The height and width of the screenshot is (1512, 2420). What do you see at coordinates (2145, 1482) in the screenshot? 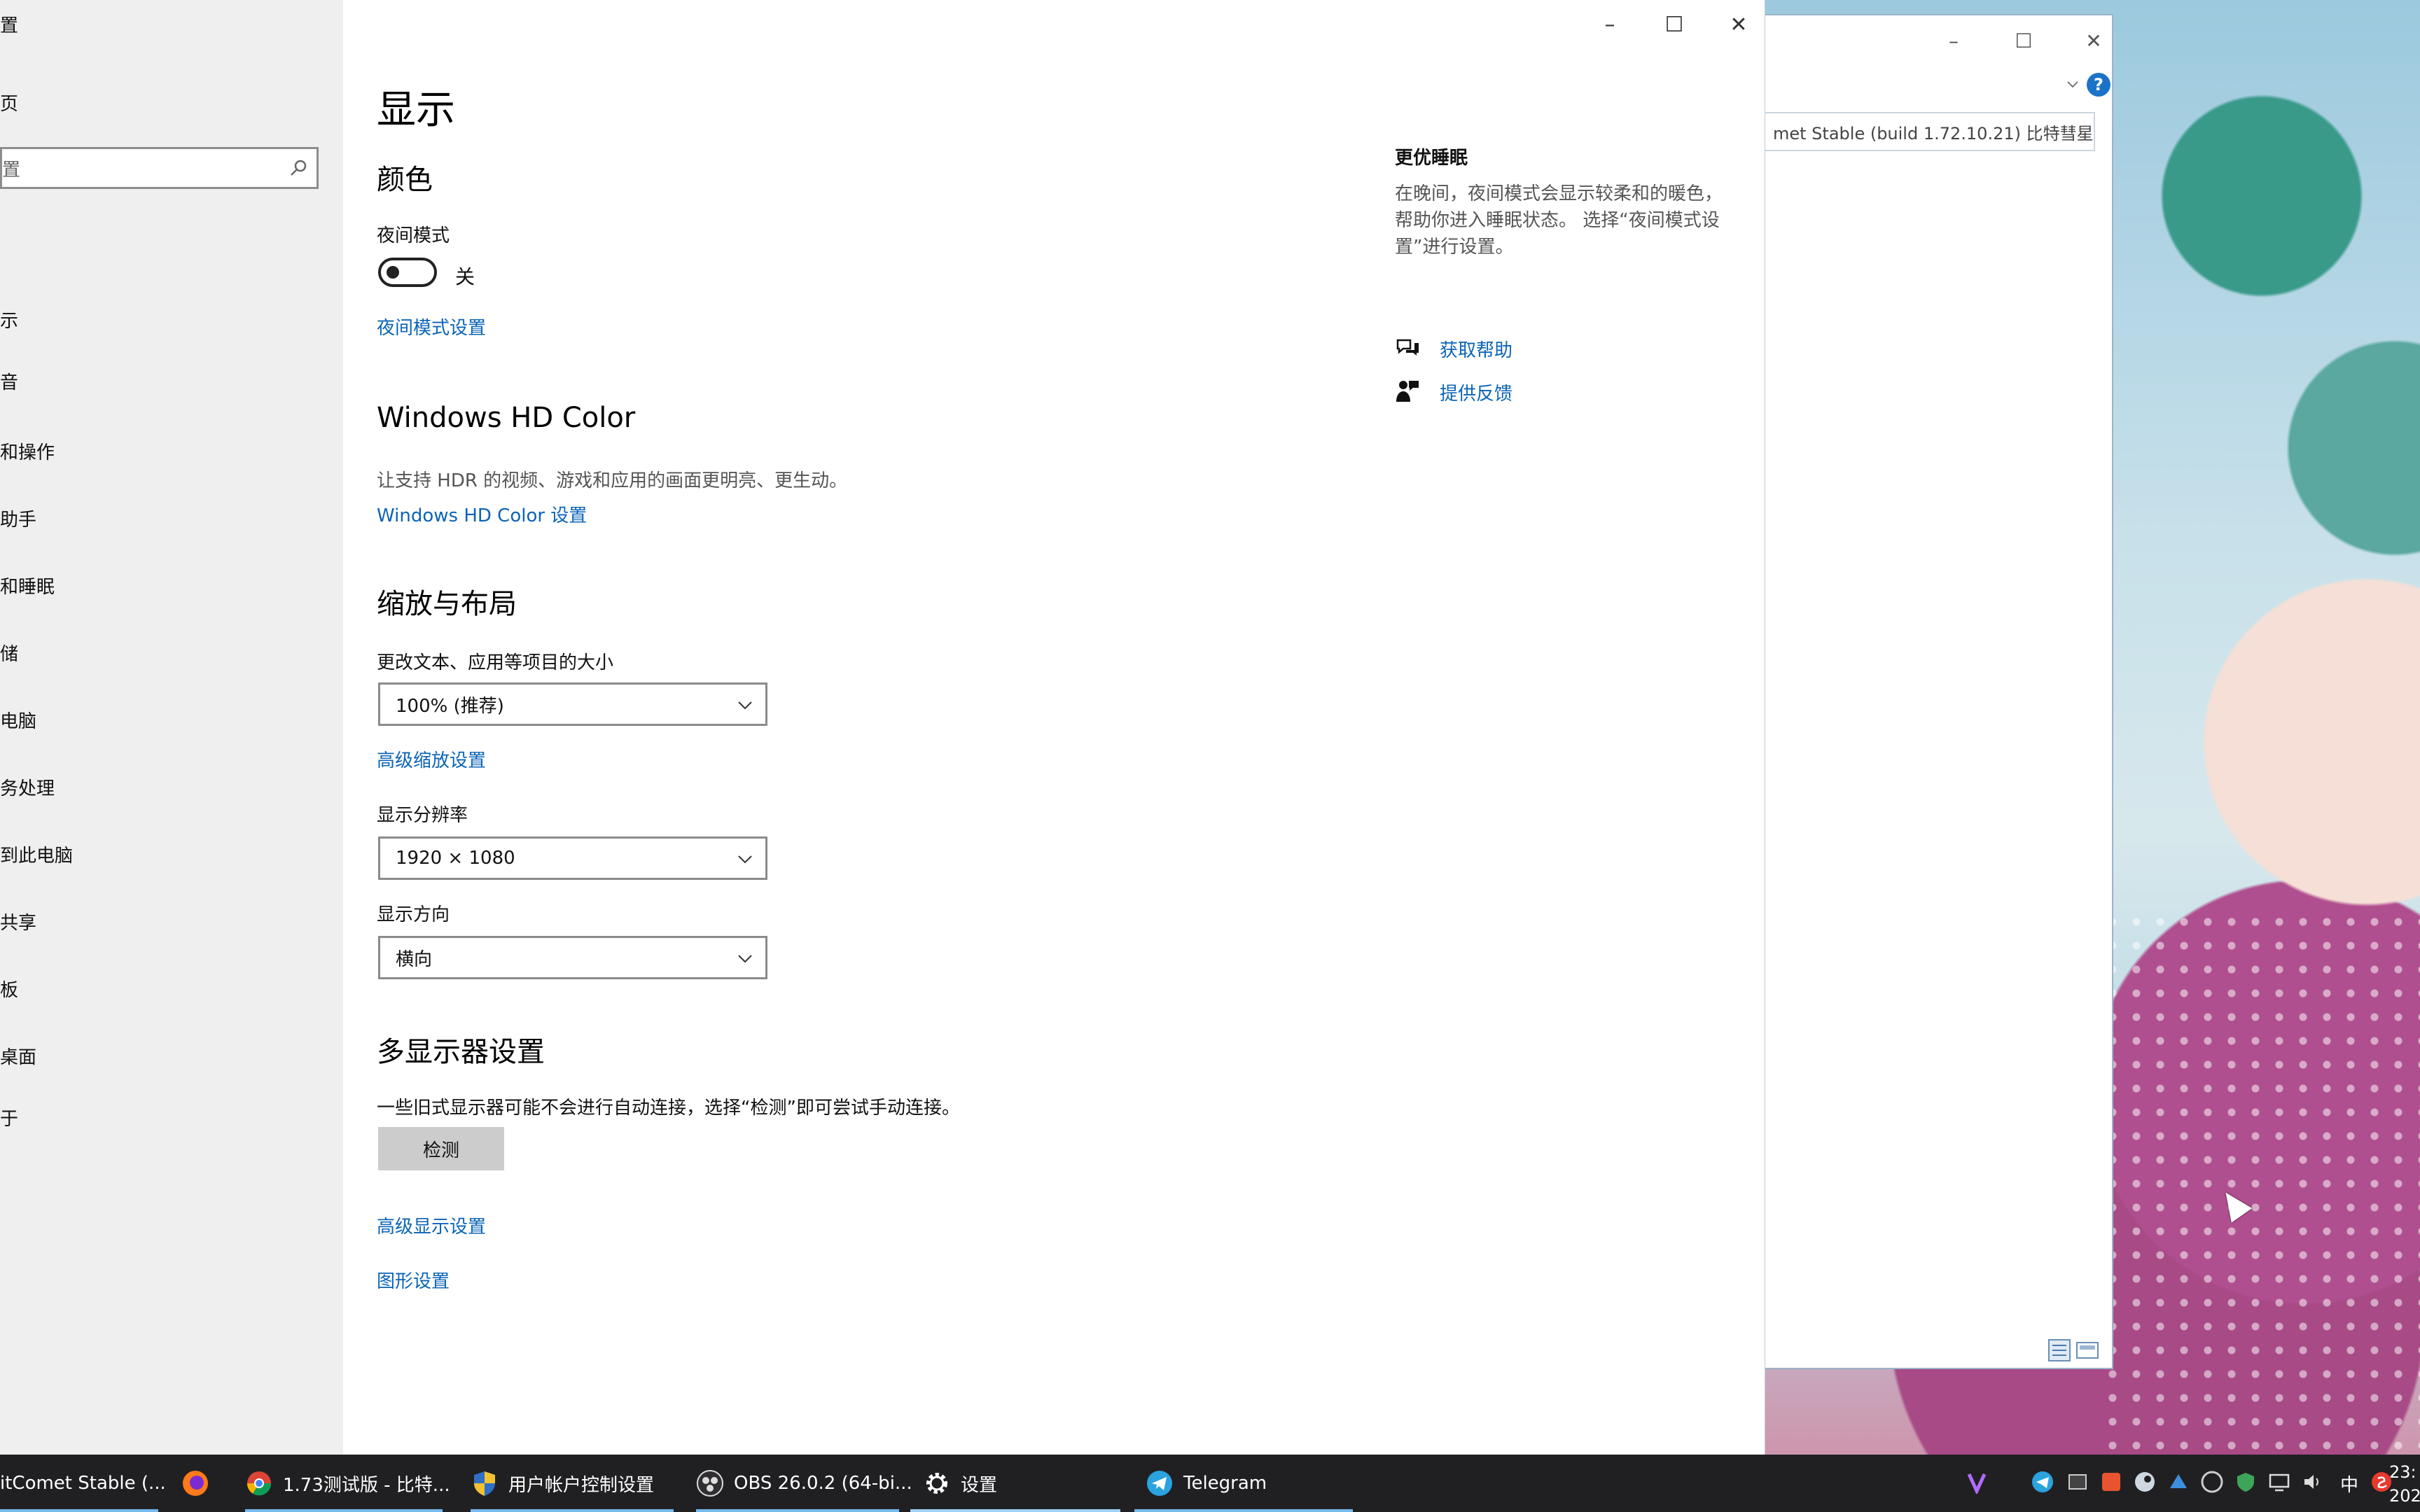
I see `steam-icon` at bounding box center [2145, 1482].